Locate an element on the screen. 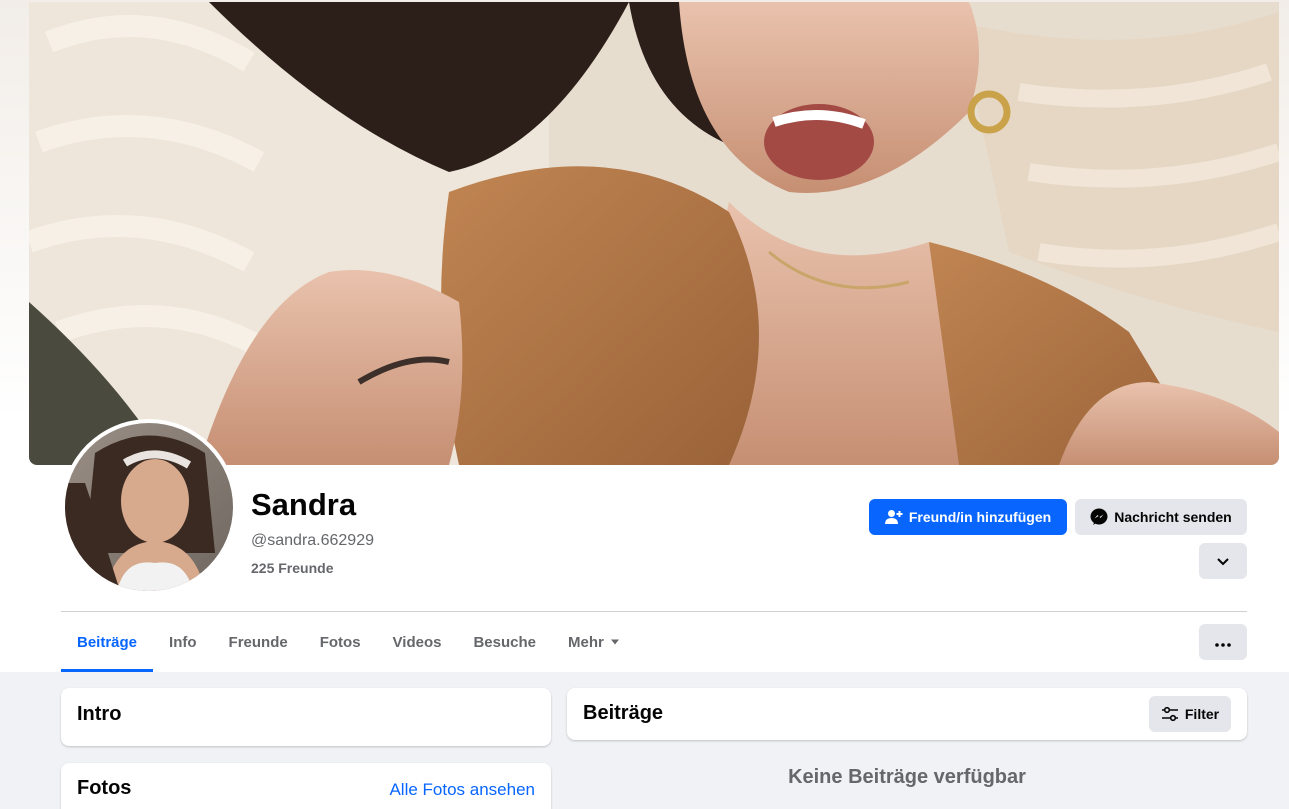 This screenshot has width=1289, height=809. add-friend-label: Freund/in hinzufügen is located at coordinates (980, 517).